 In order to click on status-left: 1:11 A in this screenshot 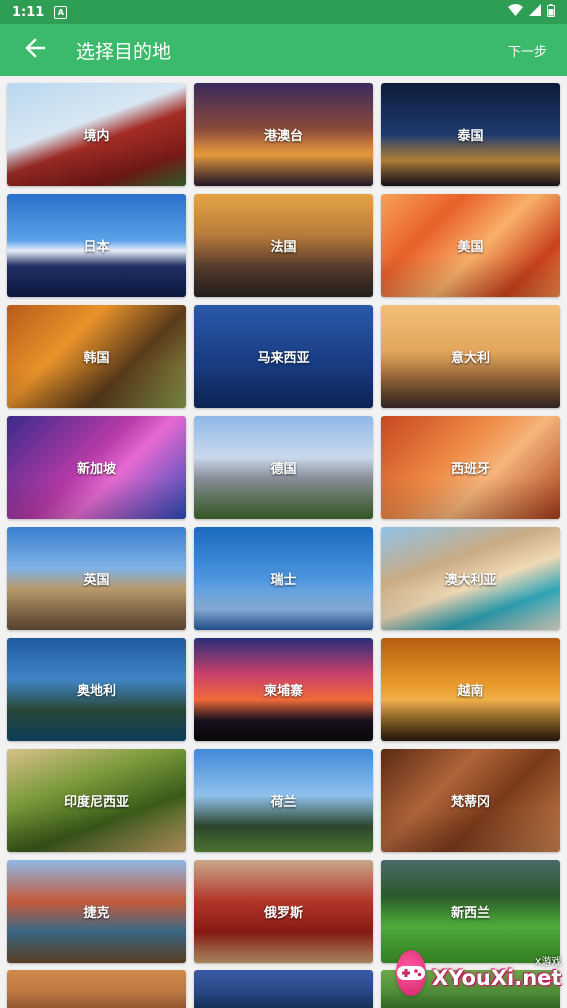, I will do `click(40, 12)`.